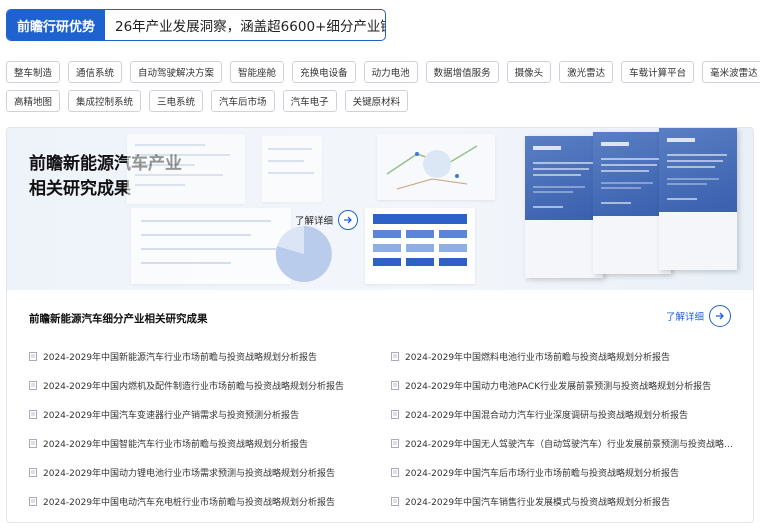 The height and width of the screenshot is (530, 760). Describe the element at coordinates (210, 385) in the screenshot. I see `report-link: 2024-2029年中国内燃机及配件制造行业市场前瞻与投资战略规划分析报告` at that location.